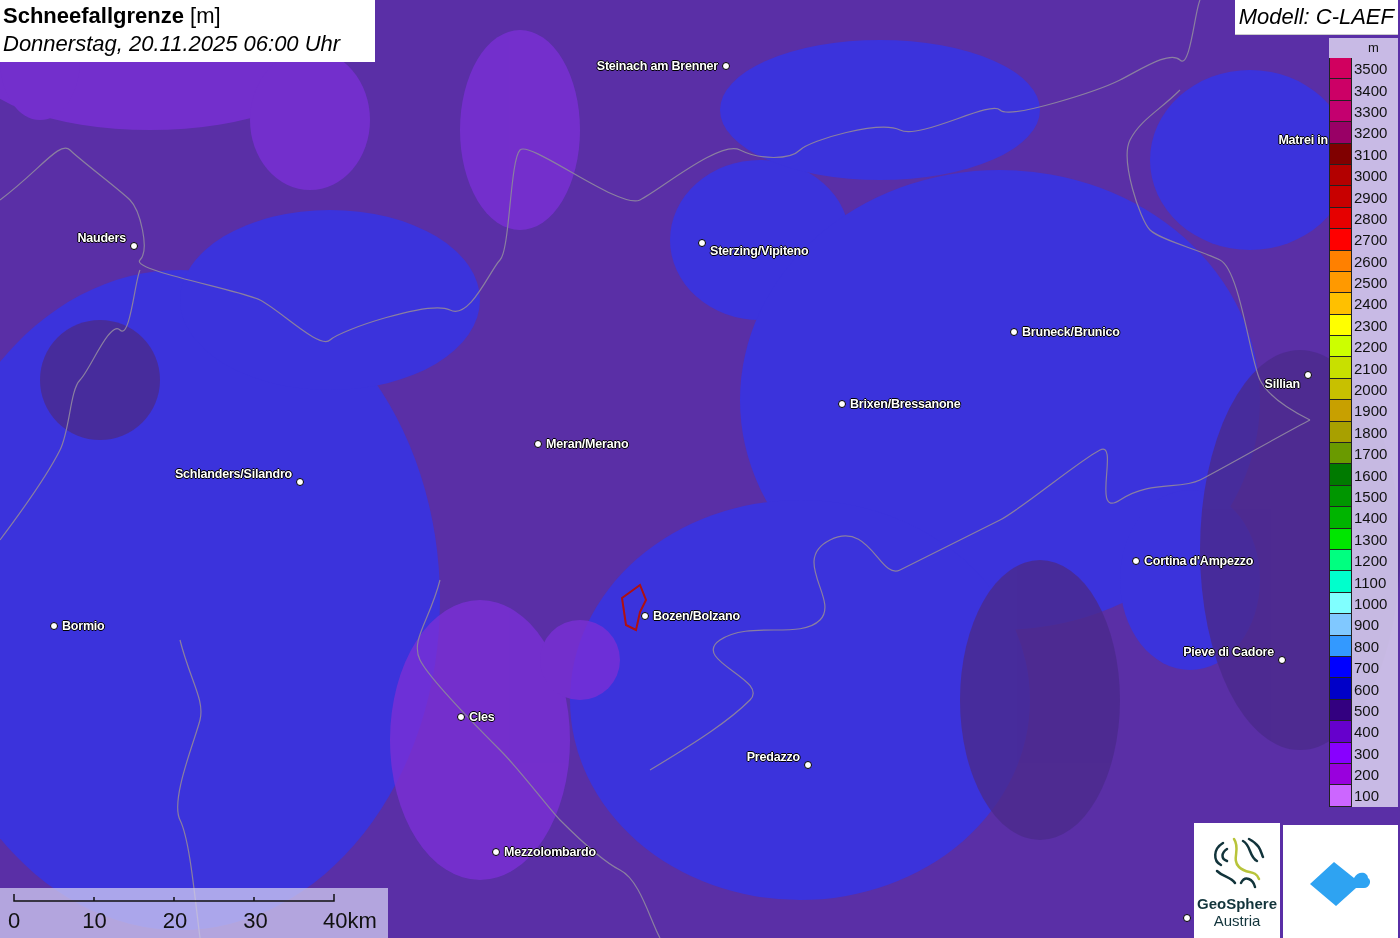 The height and width of the screenshot is (938, 1400). Describe the element at coordinates (1366, 753) in the screenshot. I see `legend-label: 300` at that location.